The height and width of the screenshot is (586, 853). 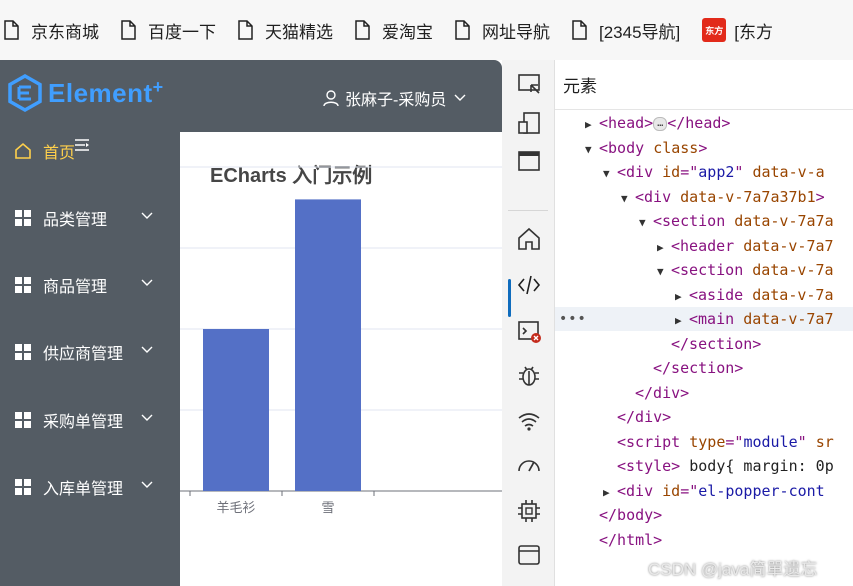 What do you see at coordinates (90, 420) in the screenshot?
I see `sidebar-item-4: 采购单管理` at bounding box center [90, 420].